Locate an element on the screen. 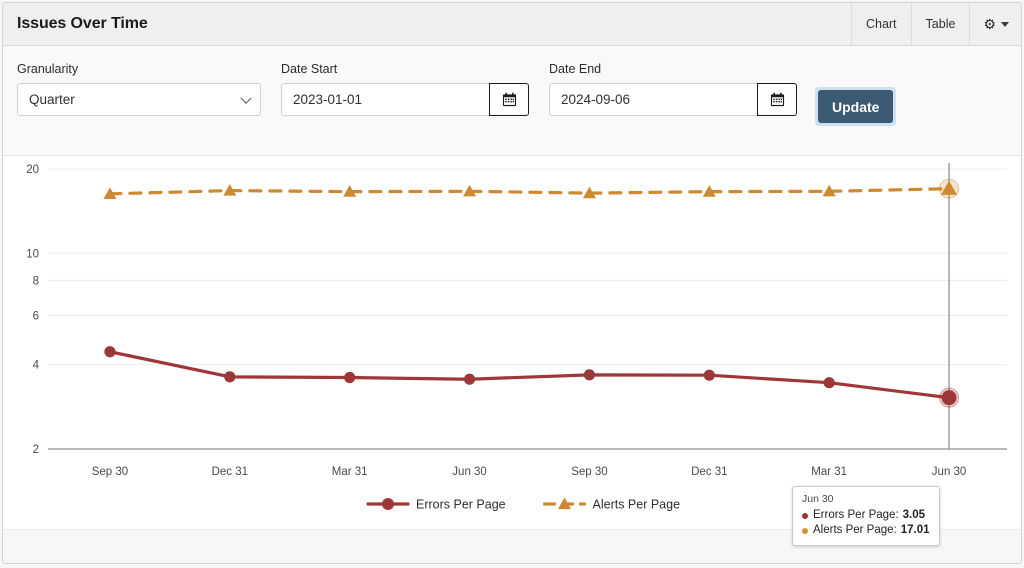 Image resolution: width=1024 pixels, height=568 pixels. y-axis-tick-label: 4 is located at coordinates (36, 366).